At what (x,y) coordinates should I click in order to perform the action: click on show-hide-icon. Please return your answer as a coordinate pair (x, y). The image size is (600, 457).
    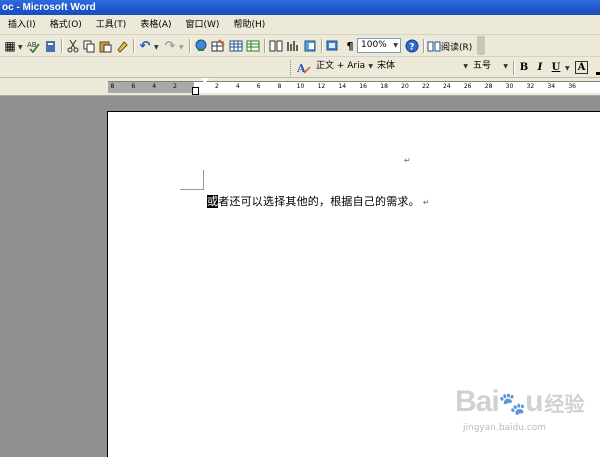
    Looking at the image, I should click on (333, 46).